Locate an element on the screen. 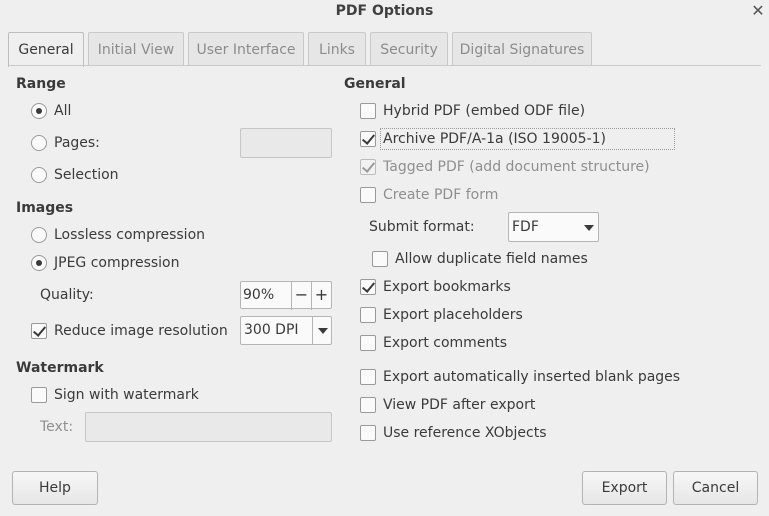  range-heading: Range is located at coordinates (41, 84).